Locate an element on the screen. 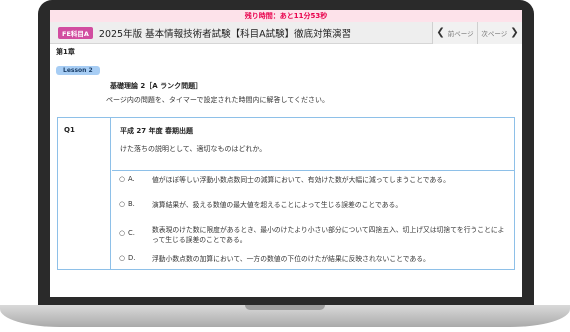  prev-page-button: ❮ 前ページ is located at coordinates (454, 32).